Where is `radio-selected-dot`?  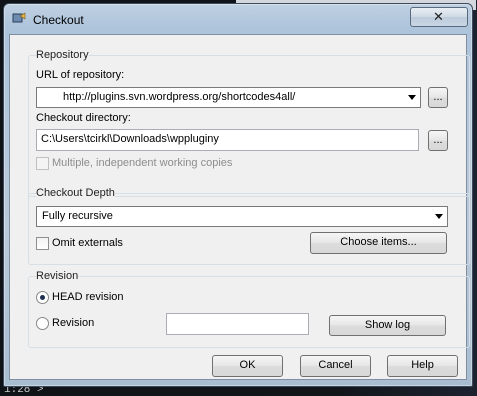
radio-selected-dot is located at coordinates (42, 297).